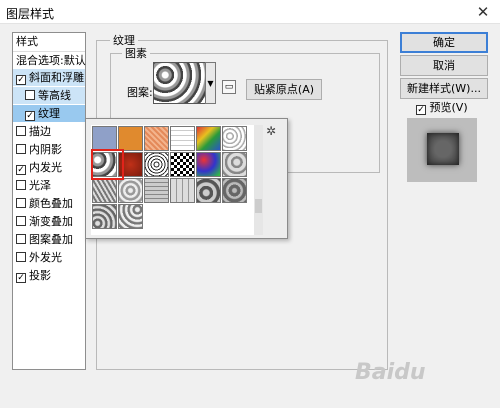 Image resolution: width=500 pixels, height=408 pixels. Describe the element at coordinates (250, 12) in the screenshot. I see `title-bar: 图层样式 ✕` at that location.